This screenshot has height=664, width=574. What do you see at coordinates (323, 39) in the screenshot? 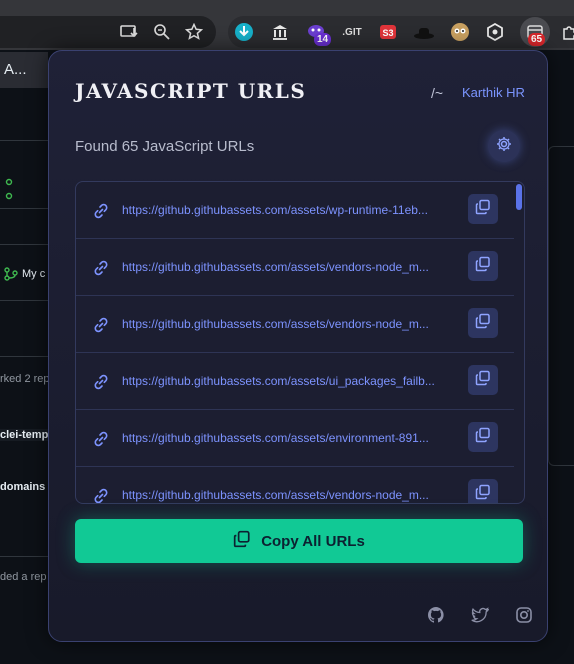
I see `extension-badge-14: 14` at bounding box center [323, 39].